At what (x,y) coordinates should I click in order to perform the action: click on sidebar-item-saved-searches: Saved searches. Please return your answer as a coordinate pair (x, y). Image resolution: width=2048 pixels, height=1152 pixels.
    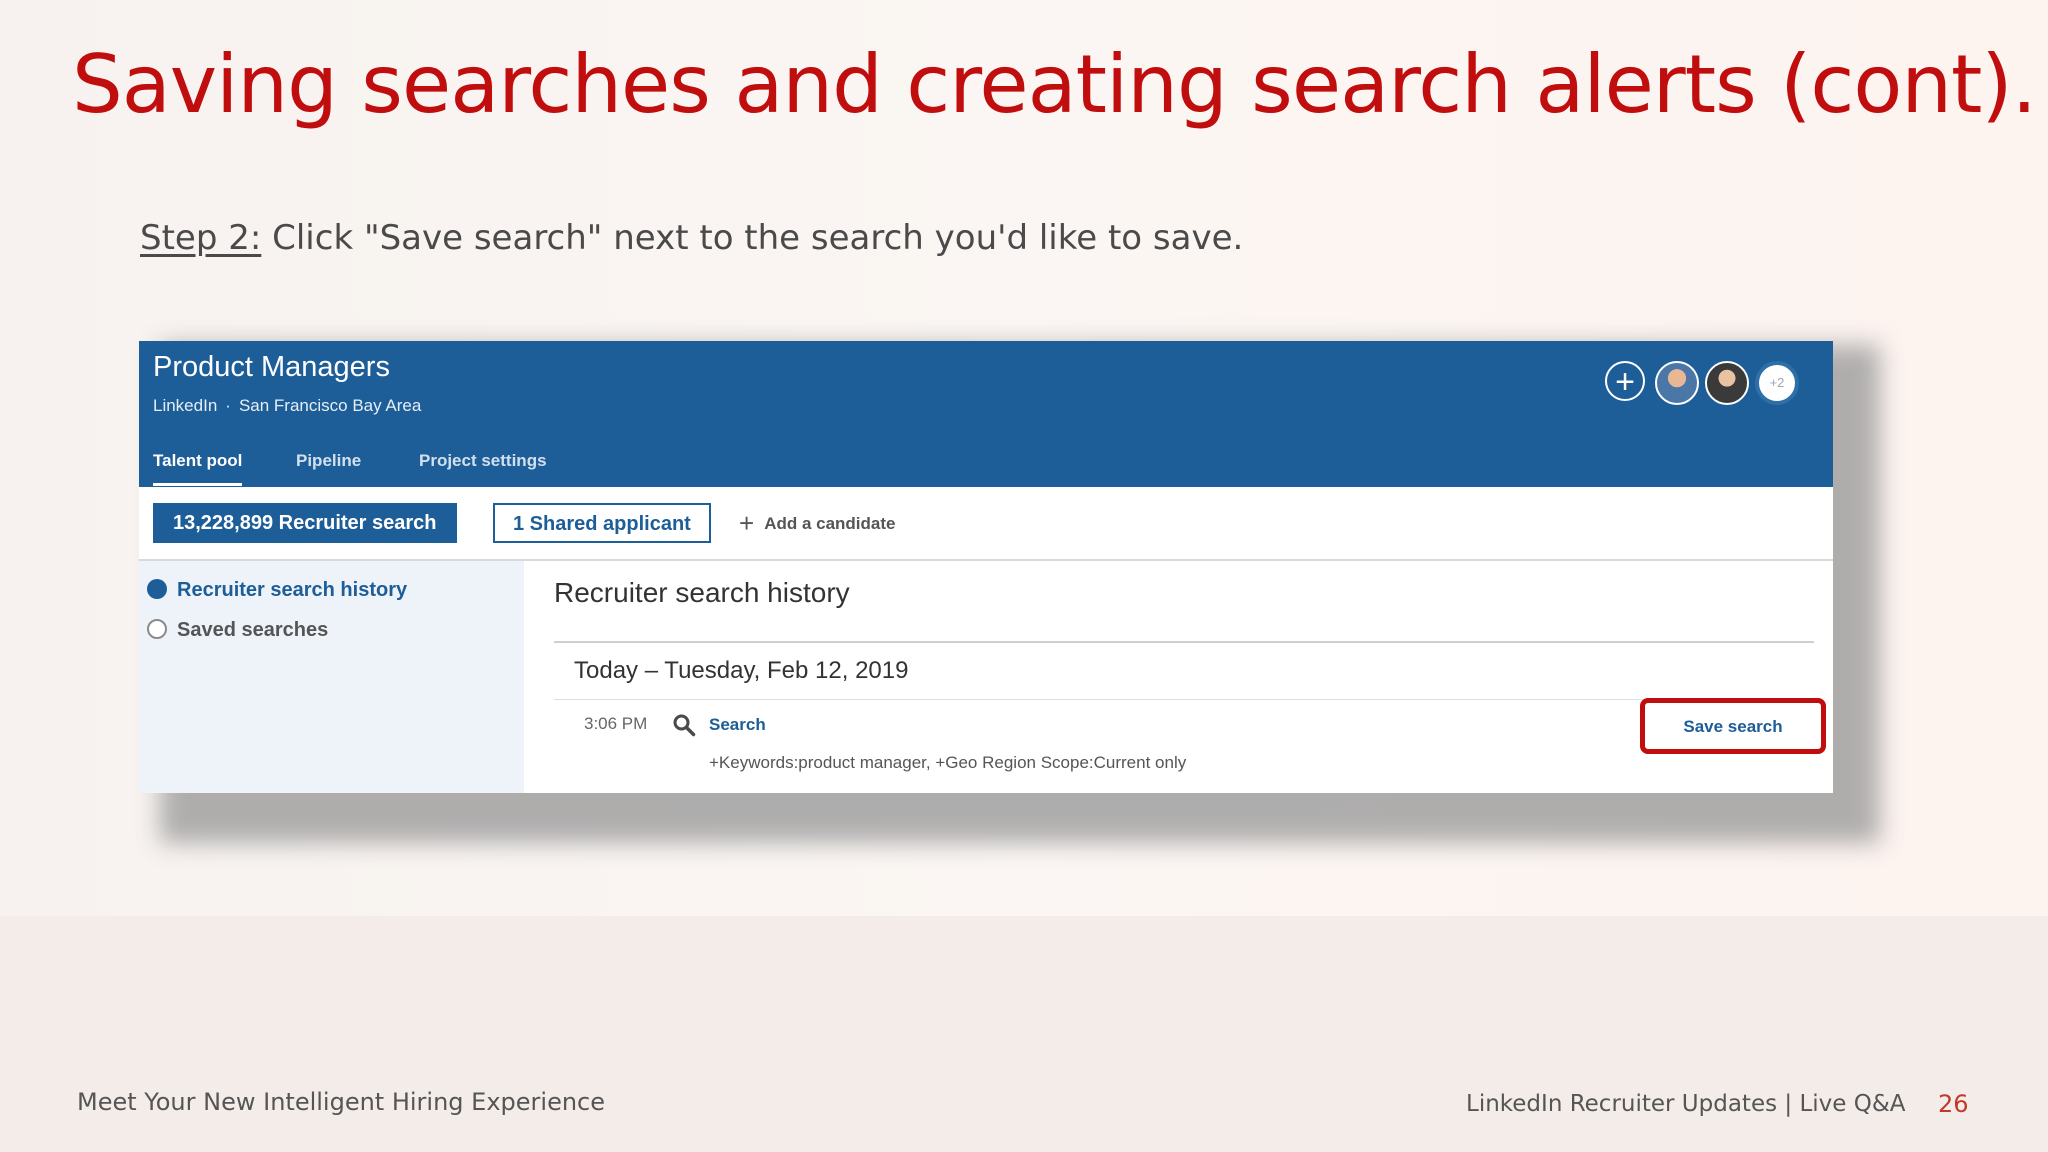
    Looking at the image, I should click on (237, 630).